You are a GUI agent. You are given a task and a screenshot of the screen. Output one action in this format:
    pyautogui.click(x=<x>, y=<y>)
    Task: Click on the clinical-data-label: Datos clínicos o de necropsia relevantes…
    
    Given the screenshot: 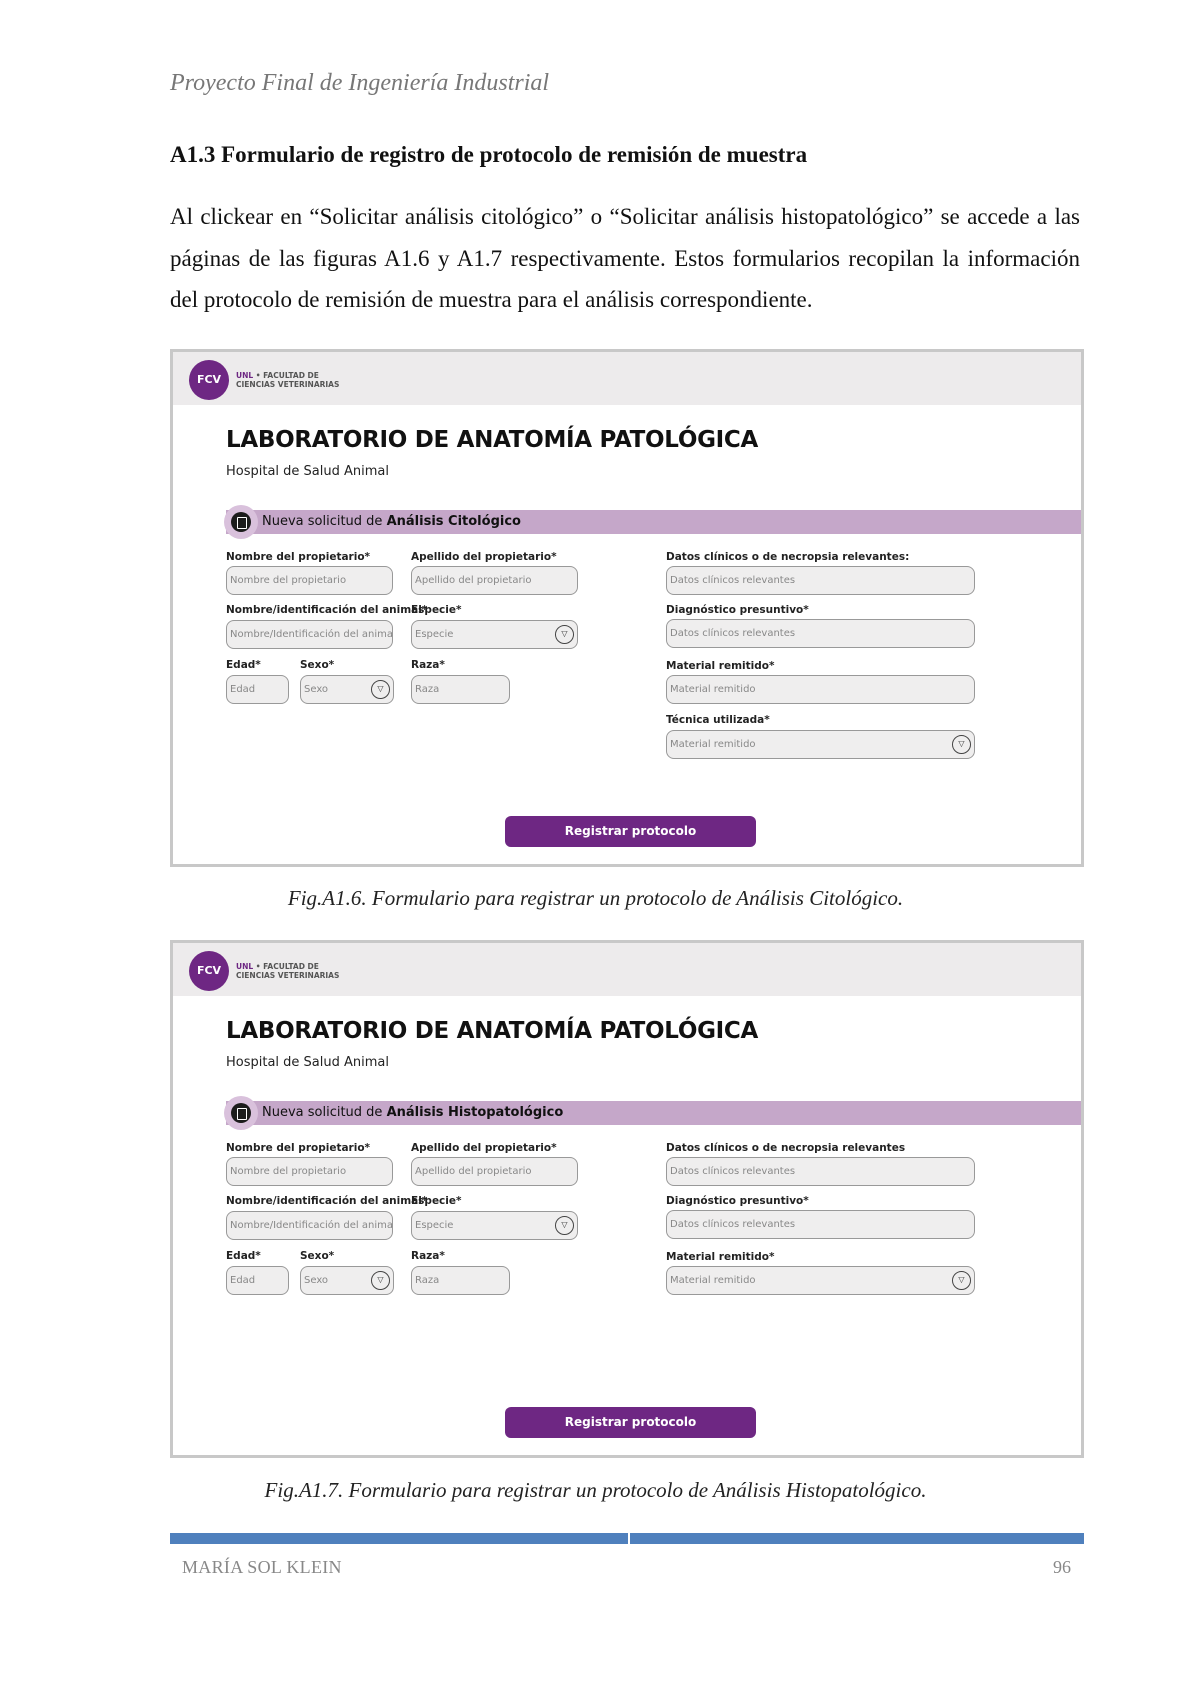 What is the action you would take?
    pyautogui.click(x=788, y=557)
    